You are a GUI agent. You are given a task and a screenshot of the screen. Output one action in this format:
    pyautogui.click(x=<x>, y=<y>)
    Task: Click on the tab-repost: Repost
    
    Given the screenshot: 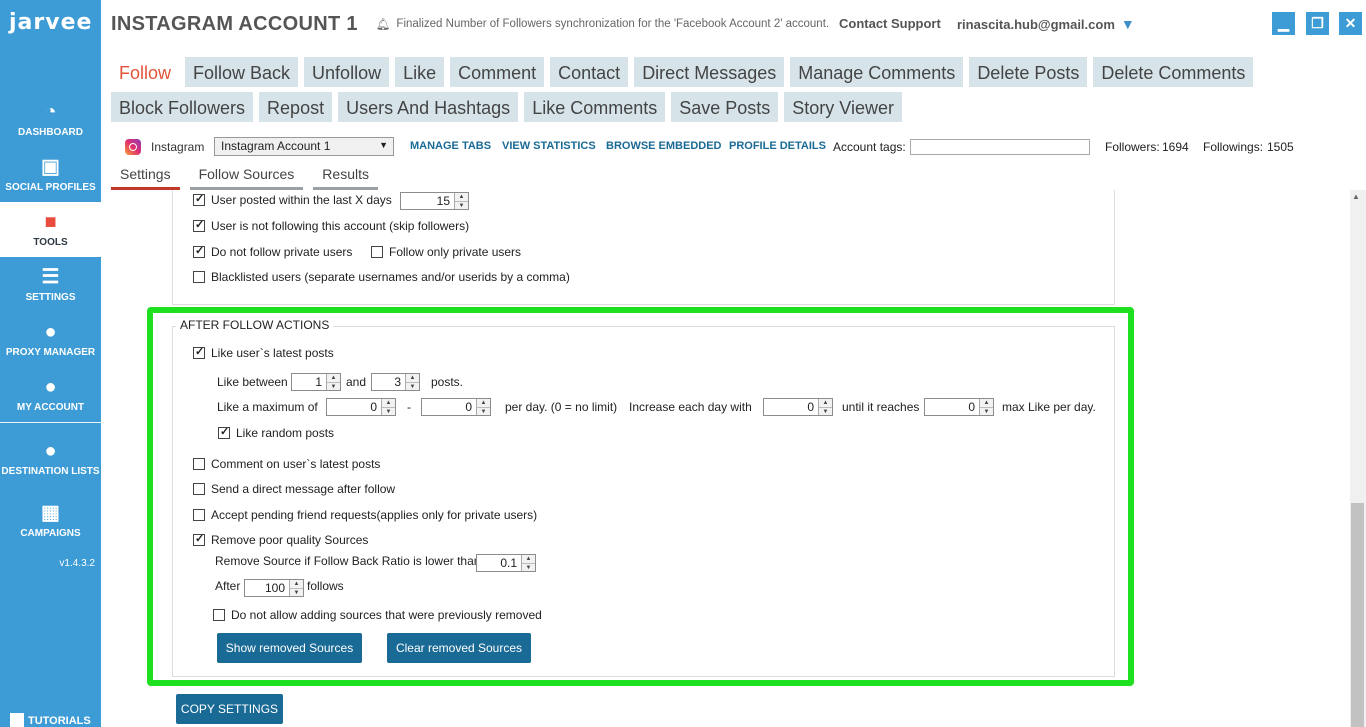 What is the action you would take?
    pyautogui.click(x=296, y=107)
    